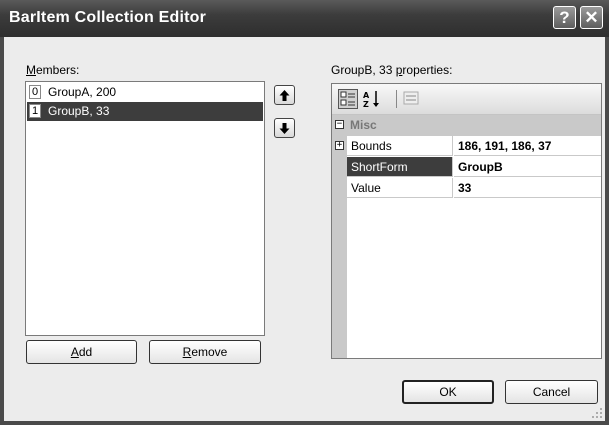 The width and height of the screenshot is (609, 425). I want to click on toolbar-separator, so click(396, 99).